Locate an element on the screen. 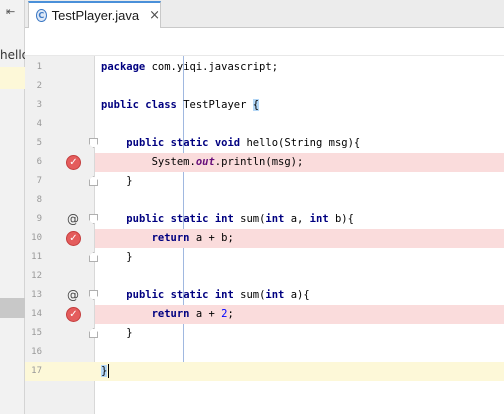 The height and width of the screenshot is (414, 504). line-number: 1 is located at coordinates (39, 67).